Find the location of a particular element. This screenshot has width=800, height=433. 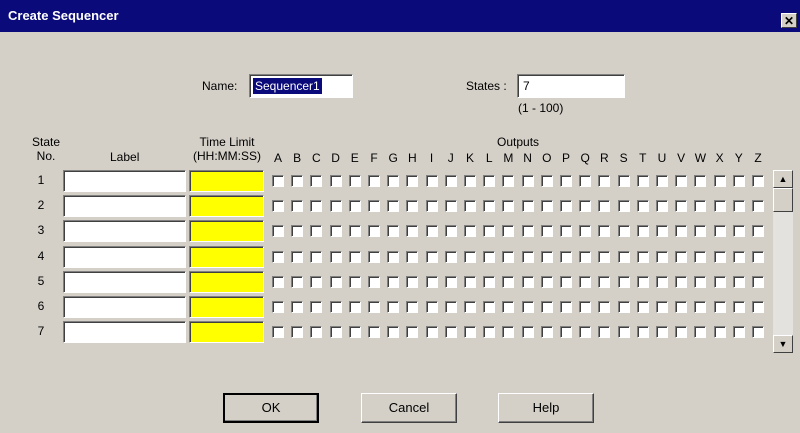

help-button: Help is located at coordinates (546, 408).